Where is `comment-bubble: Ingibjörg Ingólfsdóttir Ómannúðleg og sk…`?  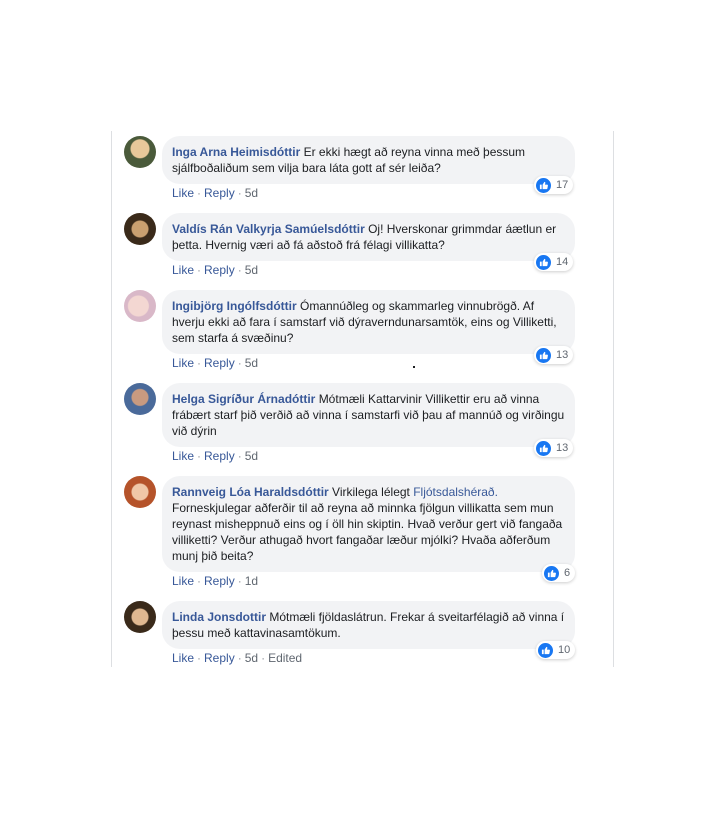
comment-bubble: Ingibjörg Ingólfsdóttir Ómannúðleg og sk… is located at coordinates (368, 322).